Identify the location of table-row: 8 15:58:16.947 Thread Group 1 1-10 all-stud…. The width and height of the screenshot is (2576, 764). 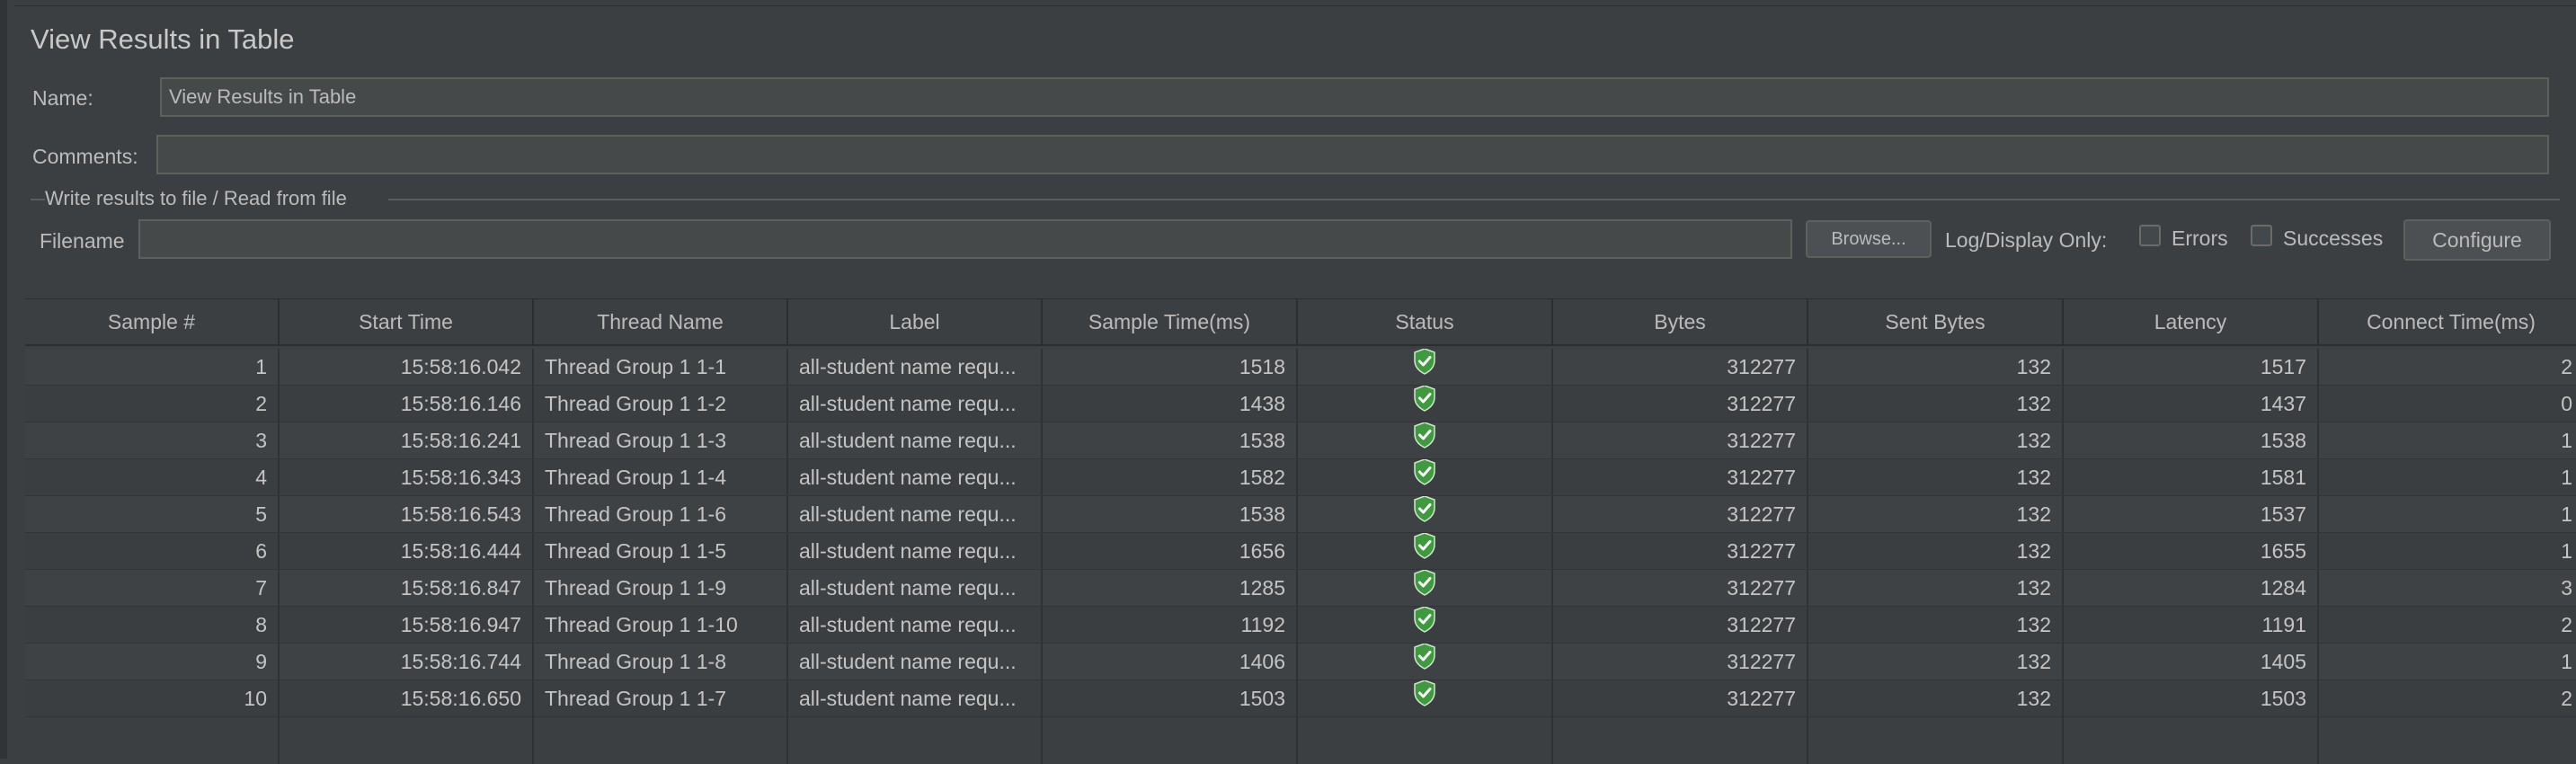
(1300, 625).